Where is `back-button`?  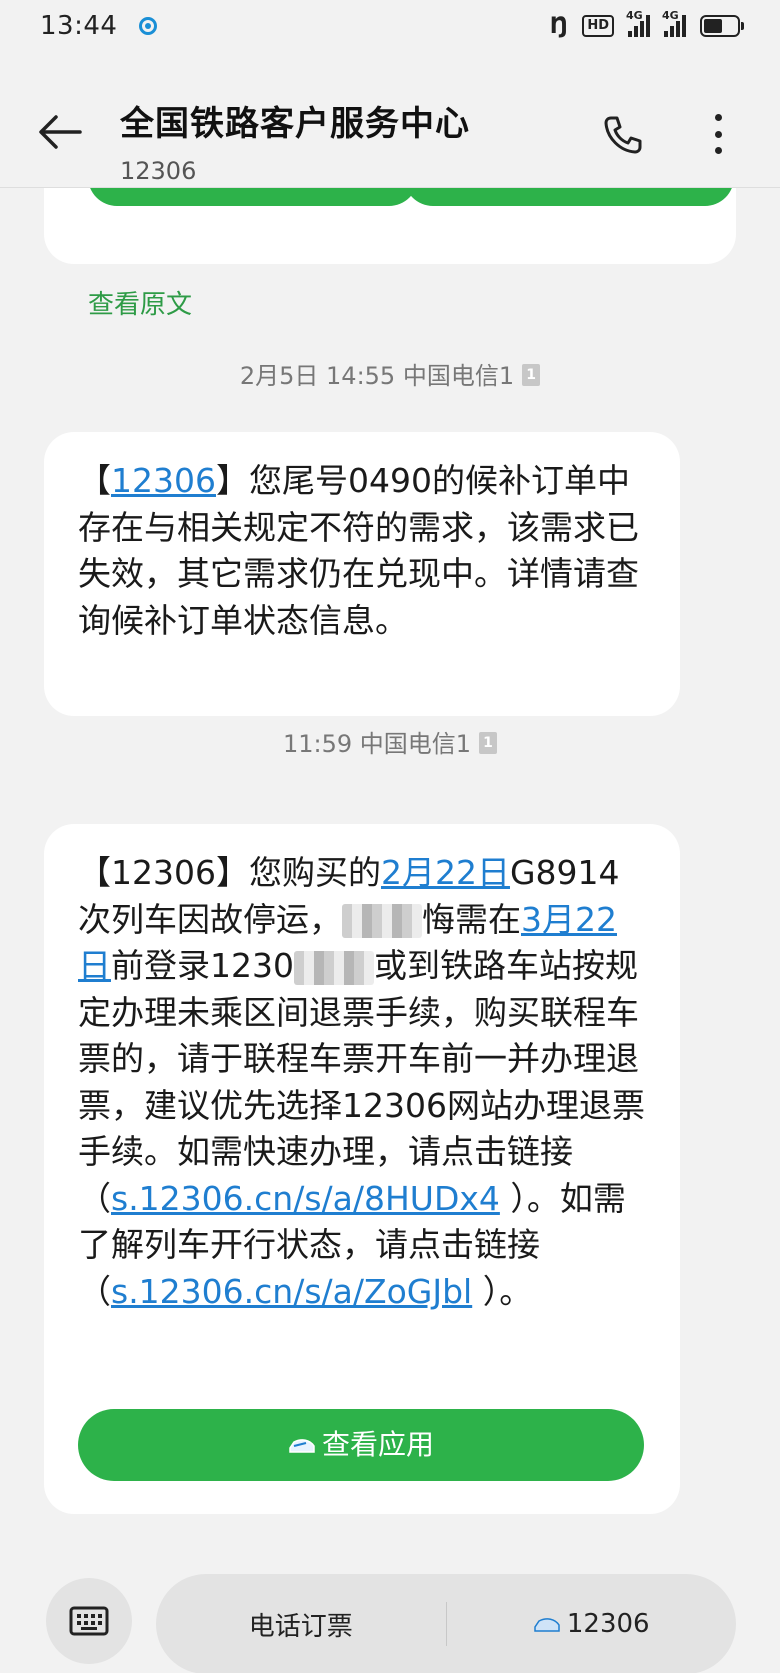 back-button is located at coordinates (60, 132).